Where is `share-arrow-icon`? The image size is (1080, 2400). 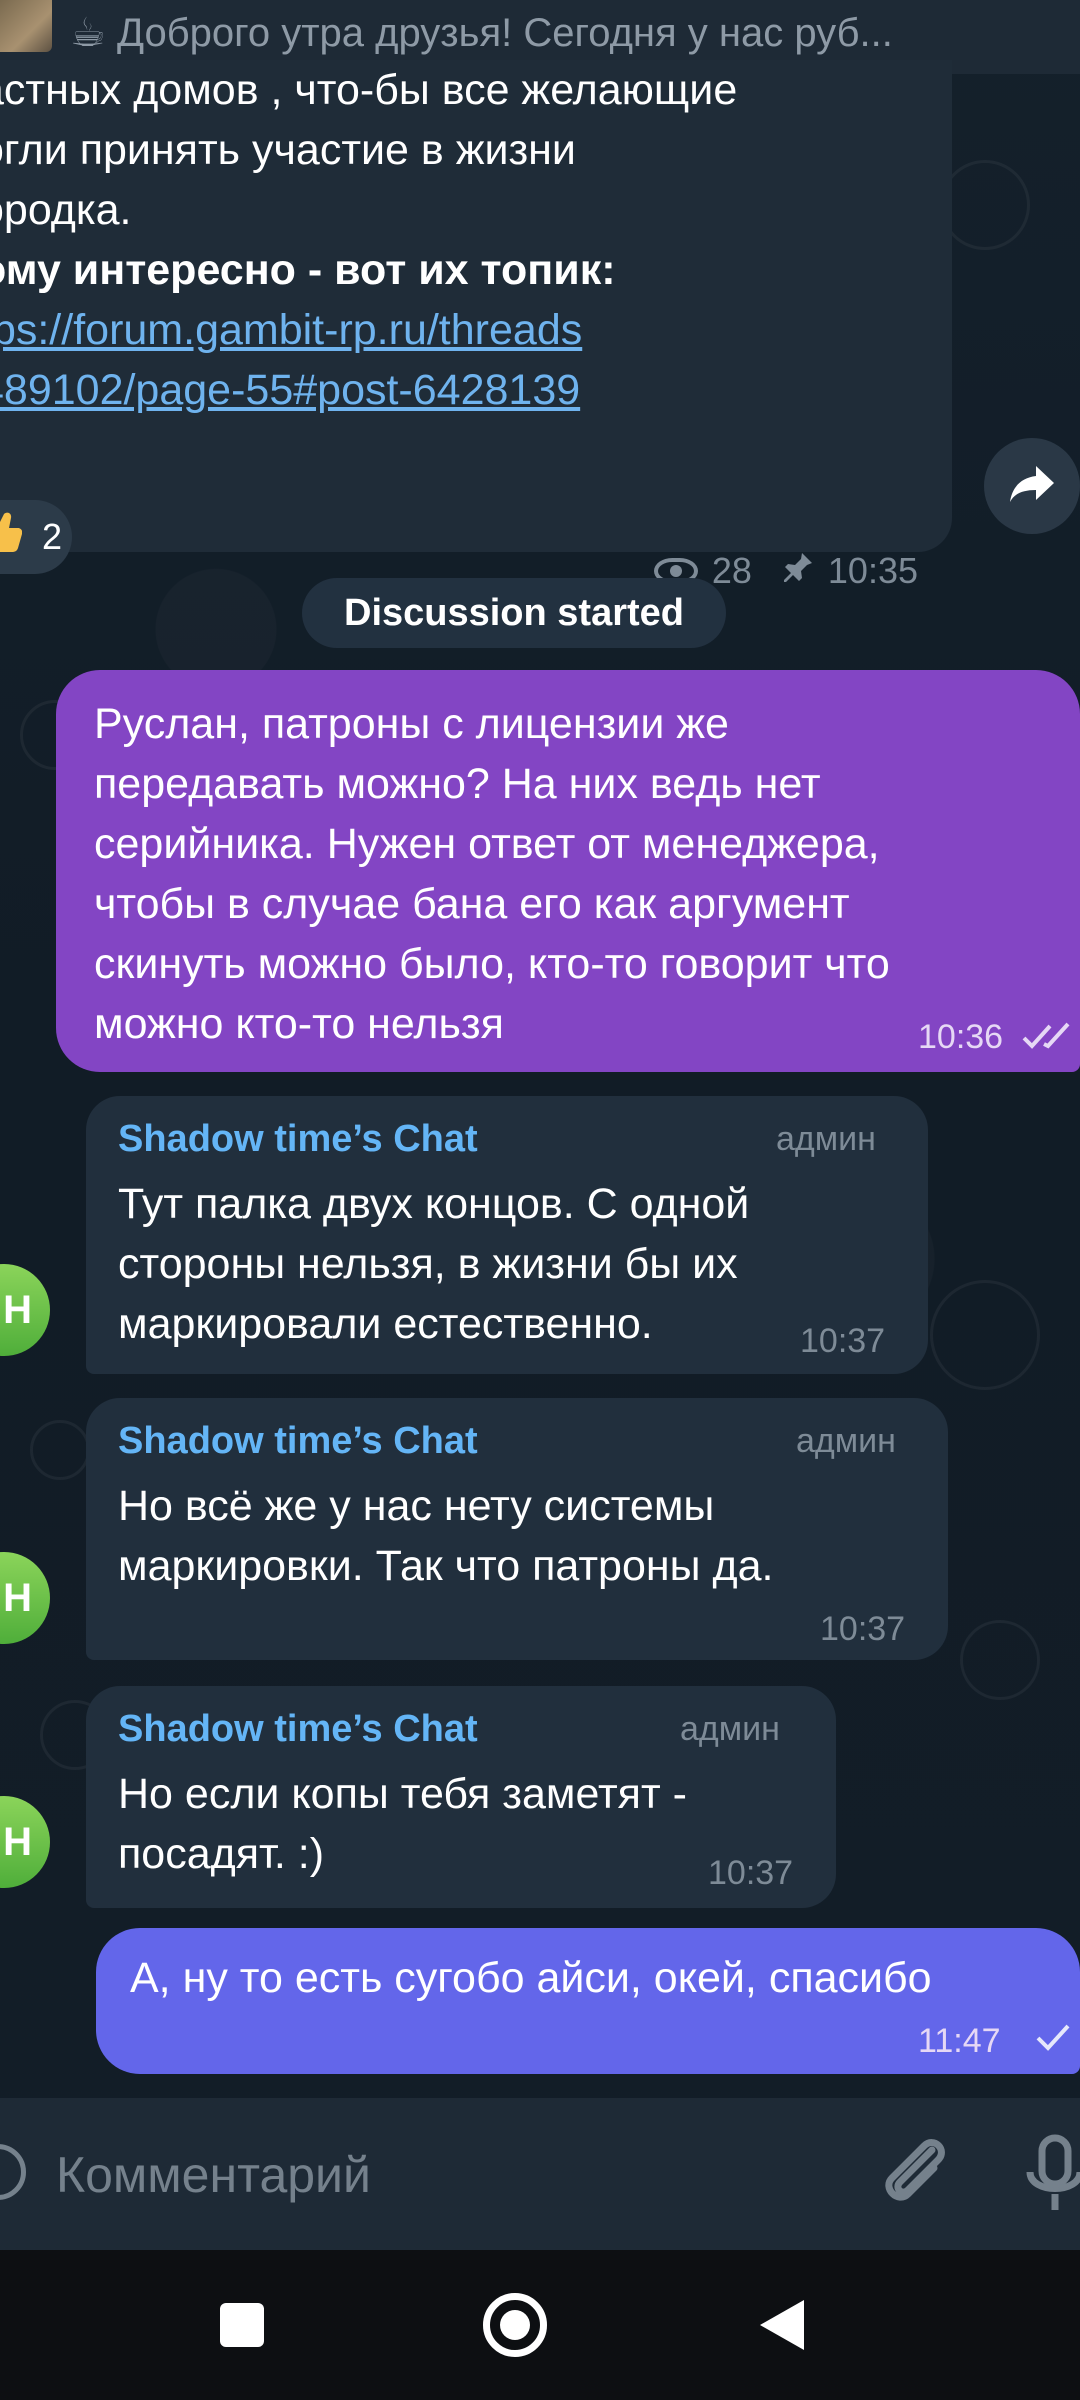 share-arrow-icon is located at coordinates (1032, 486).